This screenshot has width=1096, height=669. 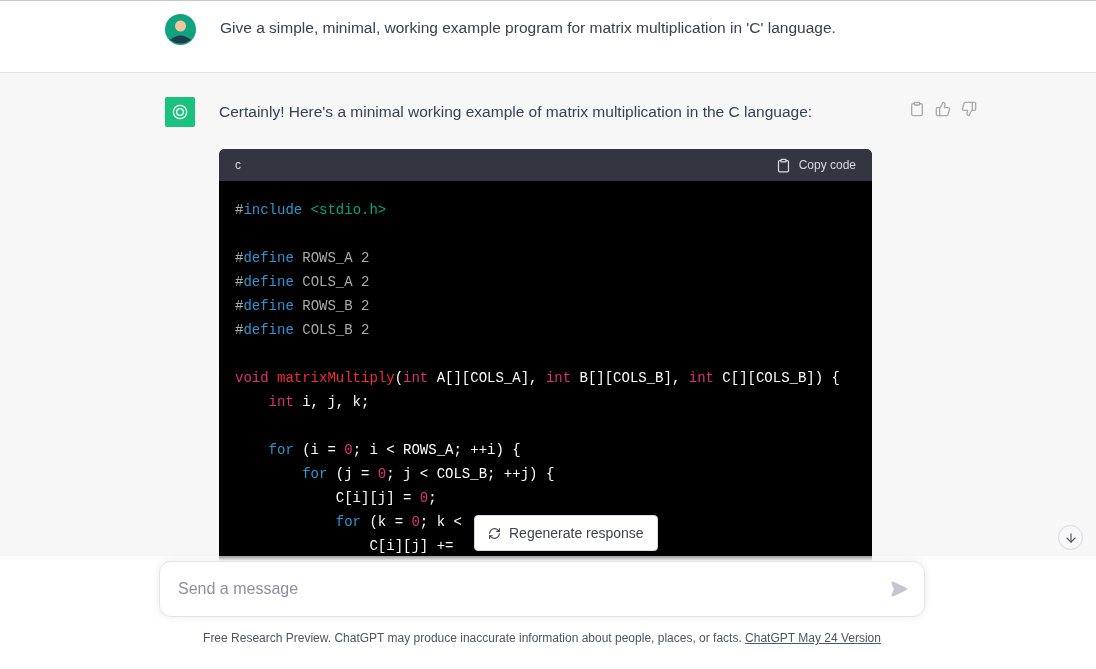 I want to click on code-language: c, so click(x=238, y=165).